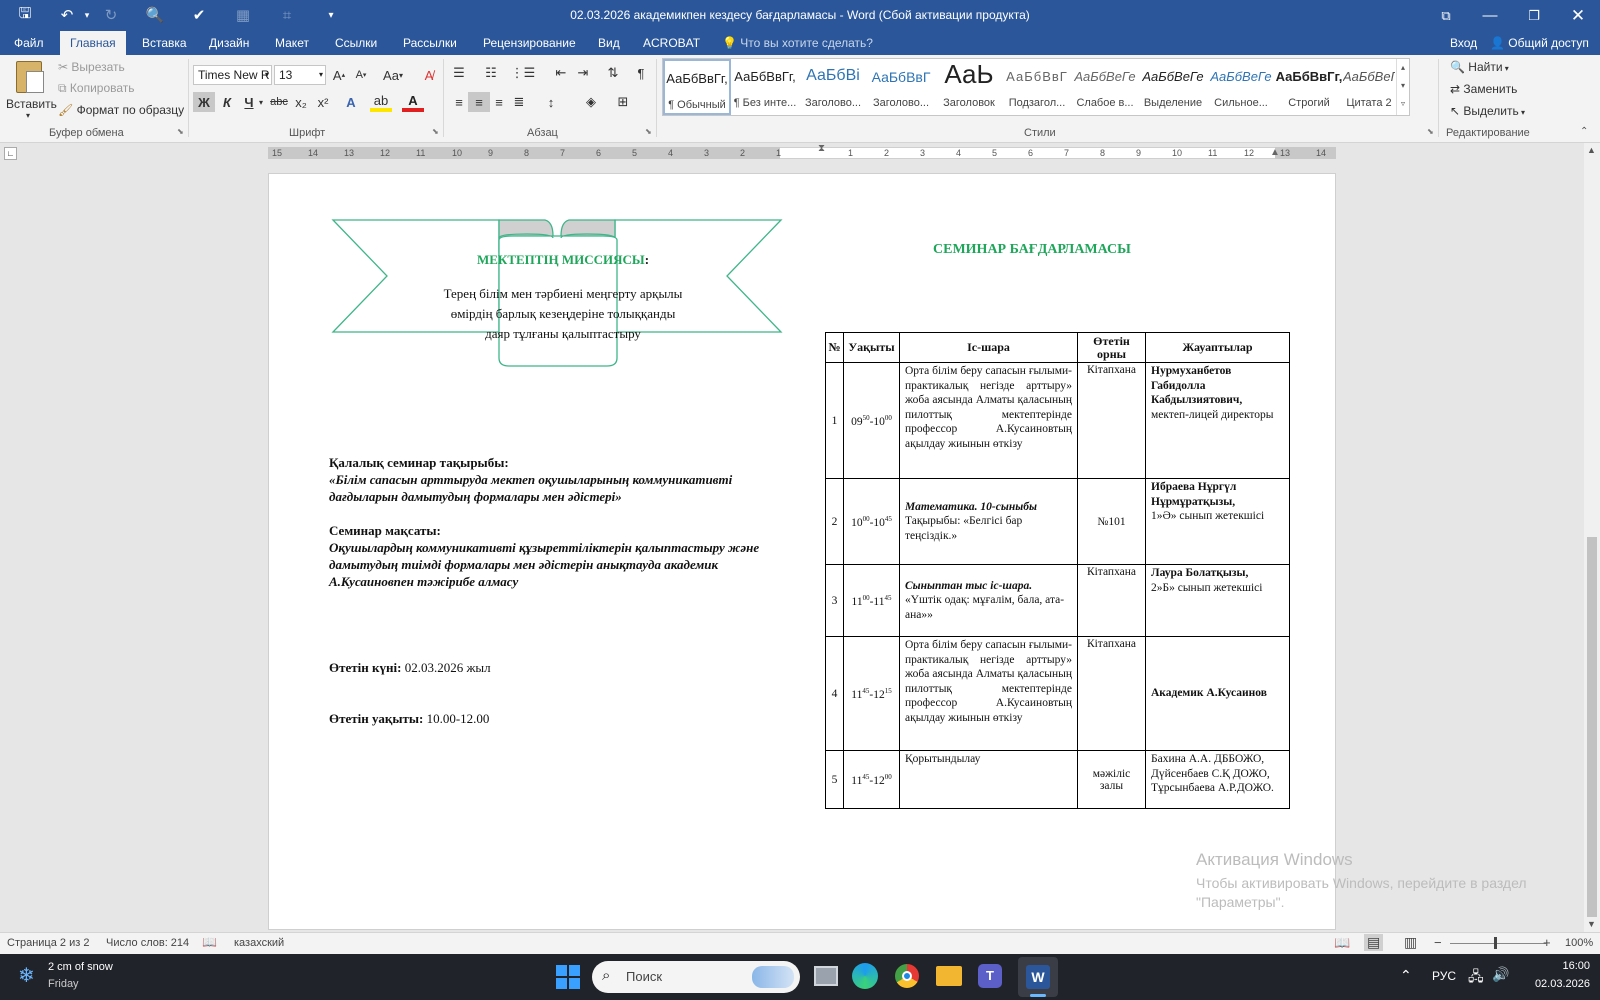  Describe the element at coordinates (1374, 942) in the screenshot. I see `print-layout-icon: ▤` at that location.